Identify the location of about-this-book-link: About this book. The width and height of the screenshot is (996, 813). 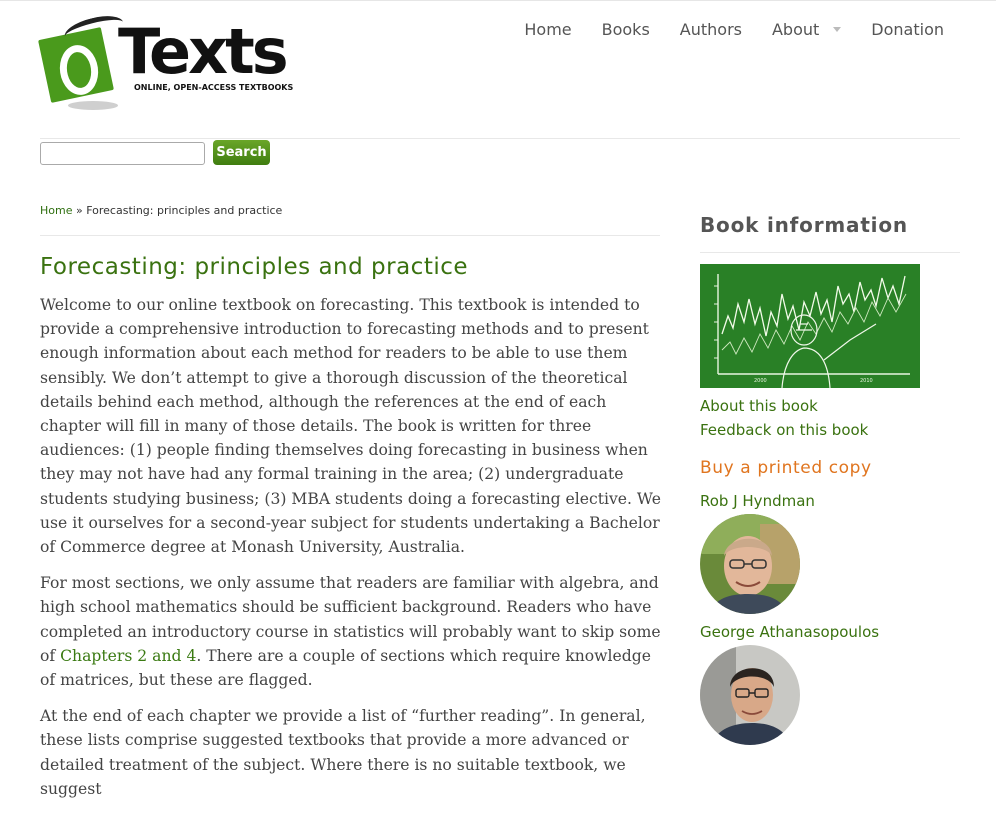
(759, 406).